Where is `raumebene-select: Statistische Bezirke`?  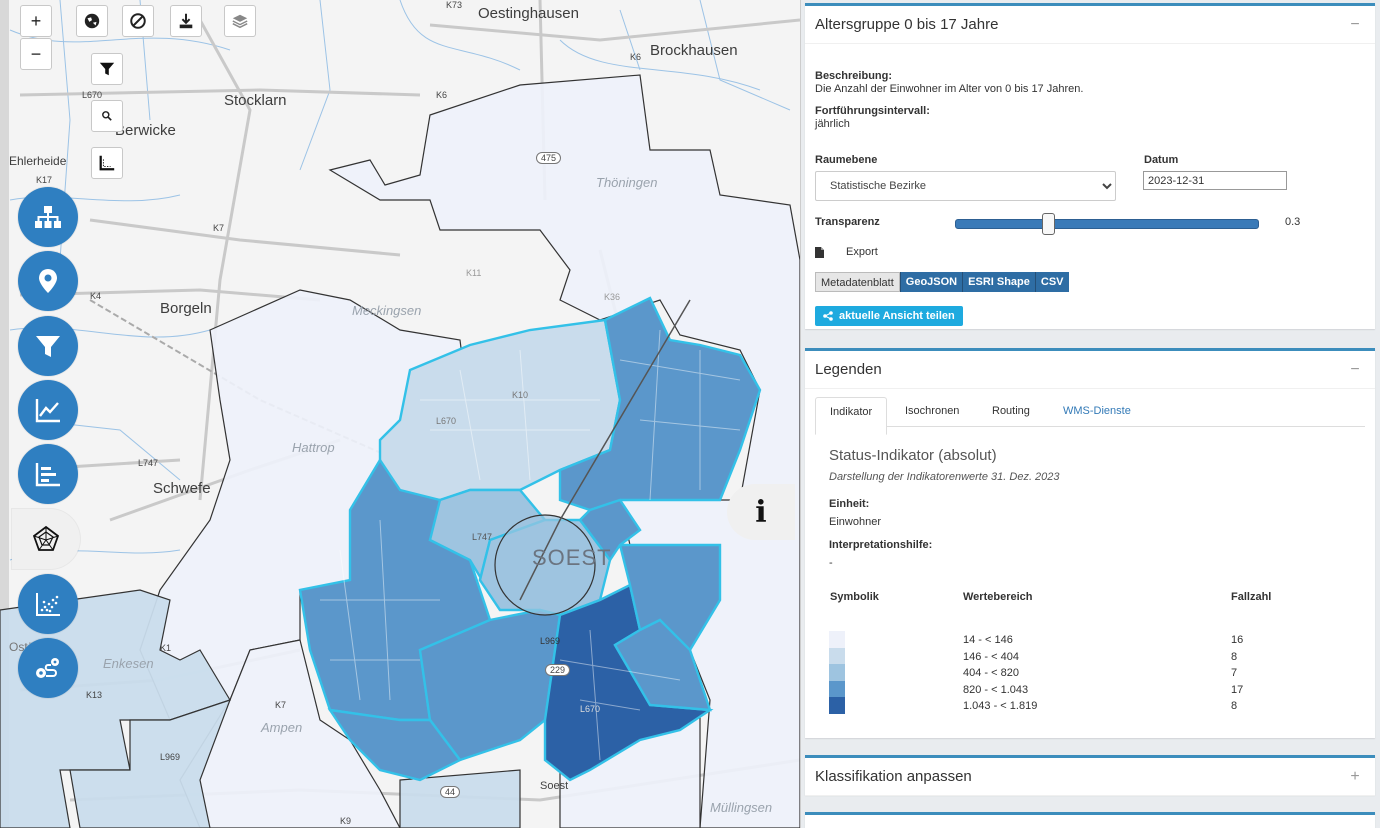 raumebene-select: Statistische Bezirke is located at coordinates (965, 186).